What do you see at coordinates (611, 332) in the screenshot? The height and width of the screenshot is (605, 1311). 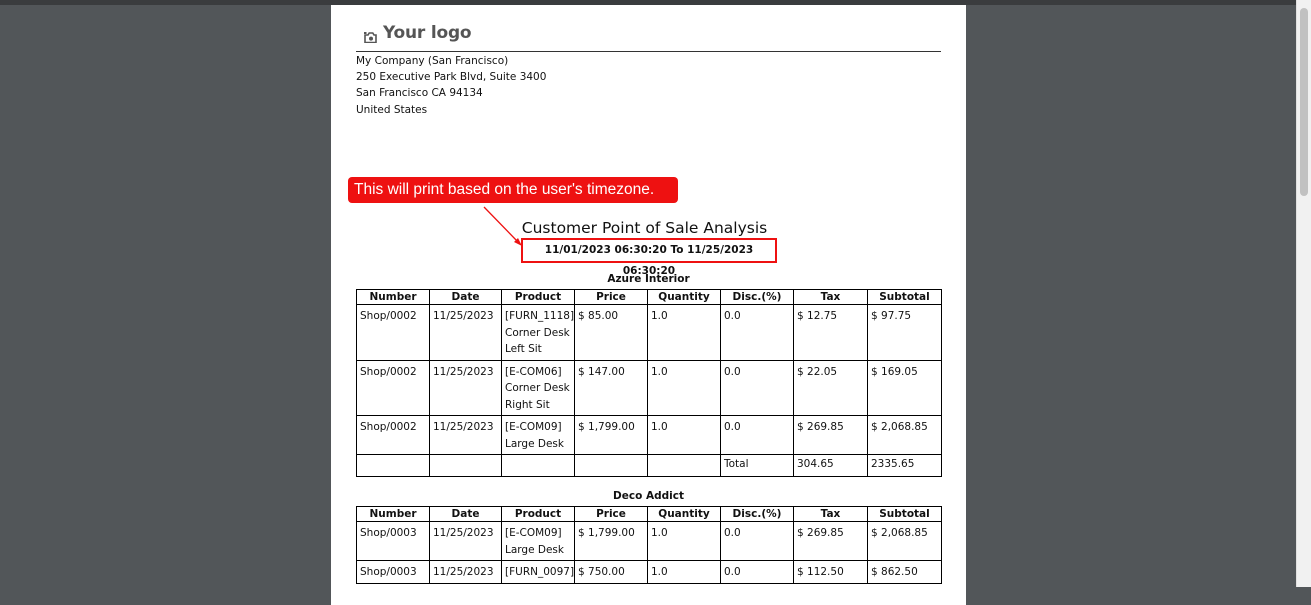 I see `price-cell: $ 85.00` at bounding box center [611, 332].